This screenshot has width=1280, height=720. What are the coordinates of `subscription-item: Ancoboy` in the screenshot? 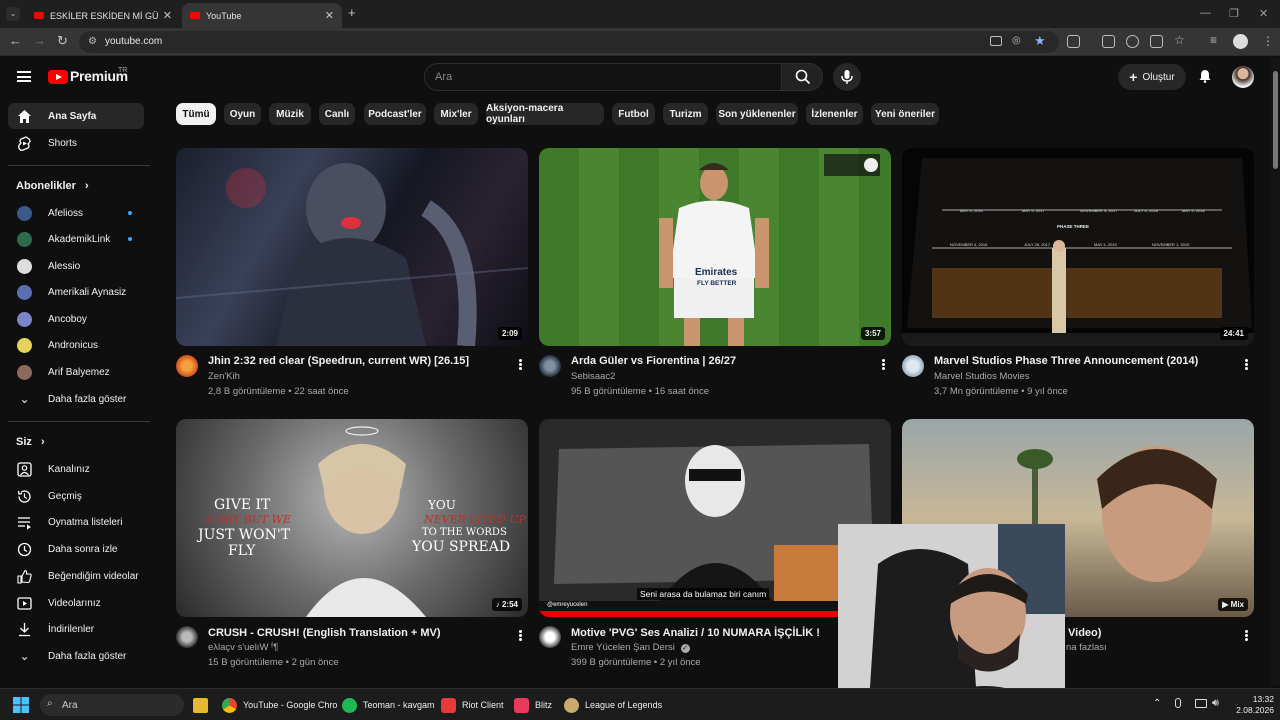 It's located at (76, 319).